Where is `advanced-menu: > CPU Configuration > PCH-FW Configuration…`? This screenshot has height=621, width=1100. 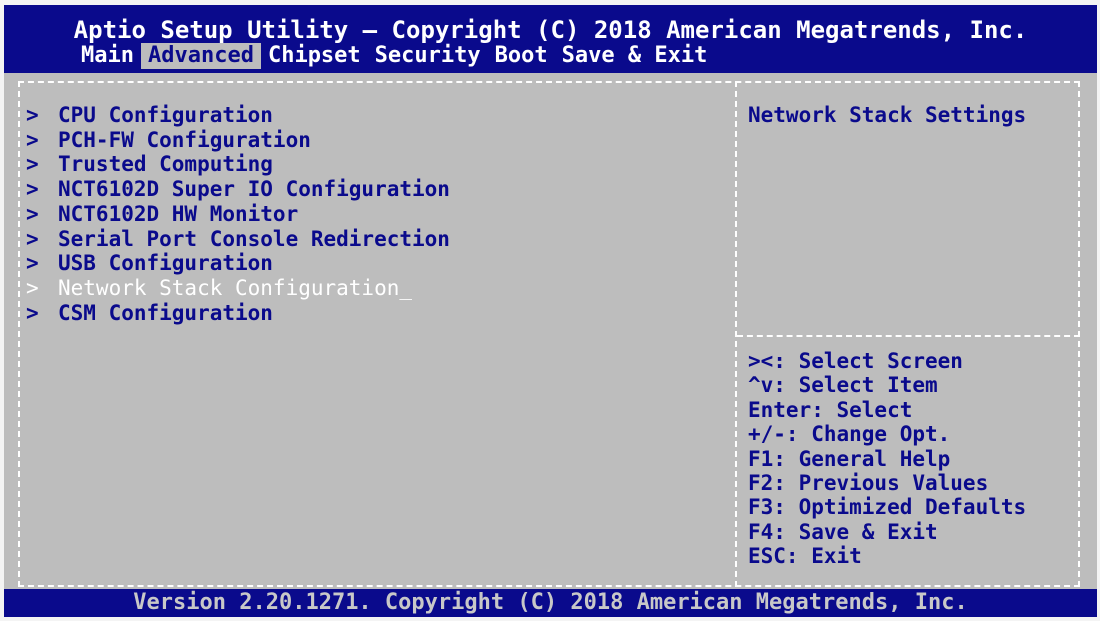 advanced-menu: > CPU Configuration > PCH-FW Configuration… is located at coordinates (238, 214).